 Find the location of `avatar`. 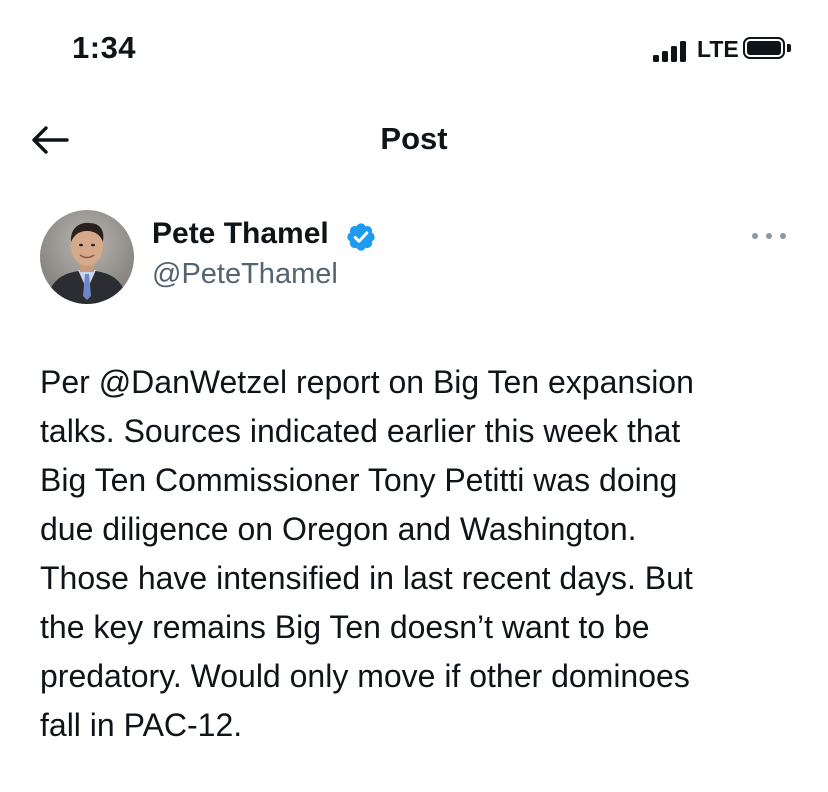

avatar is located at coordinates (87, 257).